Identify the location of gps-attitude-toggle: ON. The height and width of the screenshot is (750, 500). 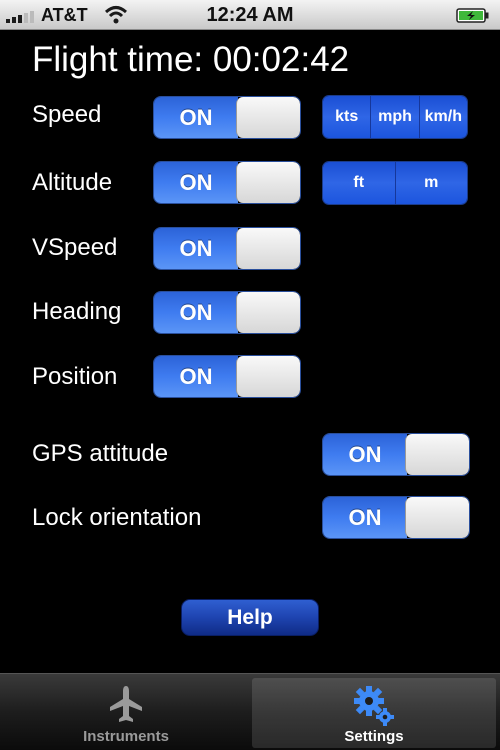
(396, 454).